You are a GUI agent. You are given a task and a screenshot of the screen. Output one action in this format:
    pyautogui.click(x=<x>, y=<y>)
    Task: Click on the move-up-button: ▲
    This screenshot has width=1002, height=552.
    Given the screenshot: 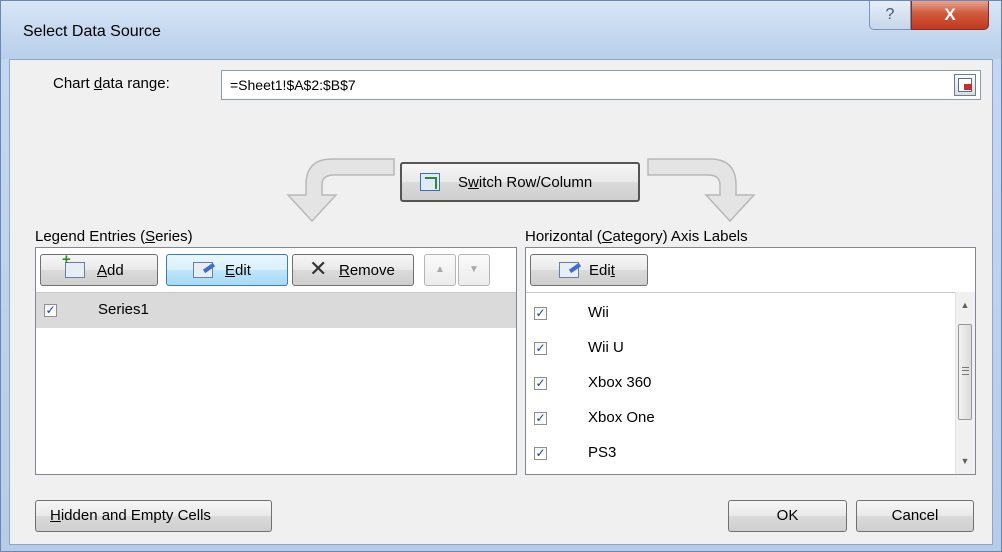 What is the action you would take?
    pyautogui.click(x=440, y=270)
    